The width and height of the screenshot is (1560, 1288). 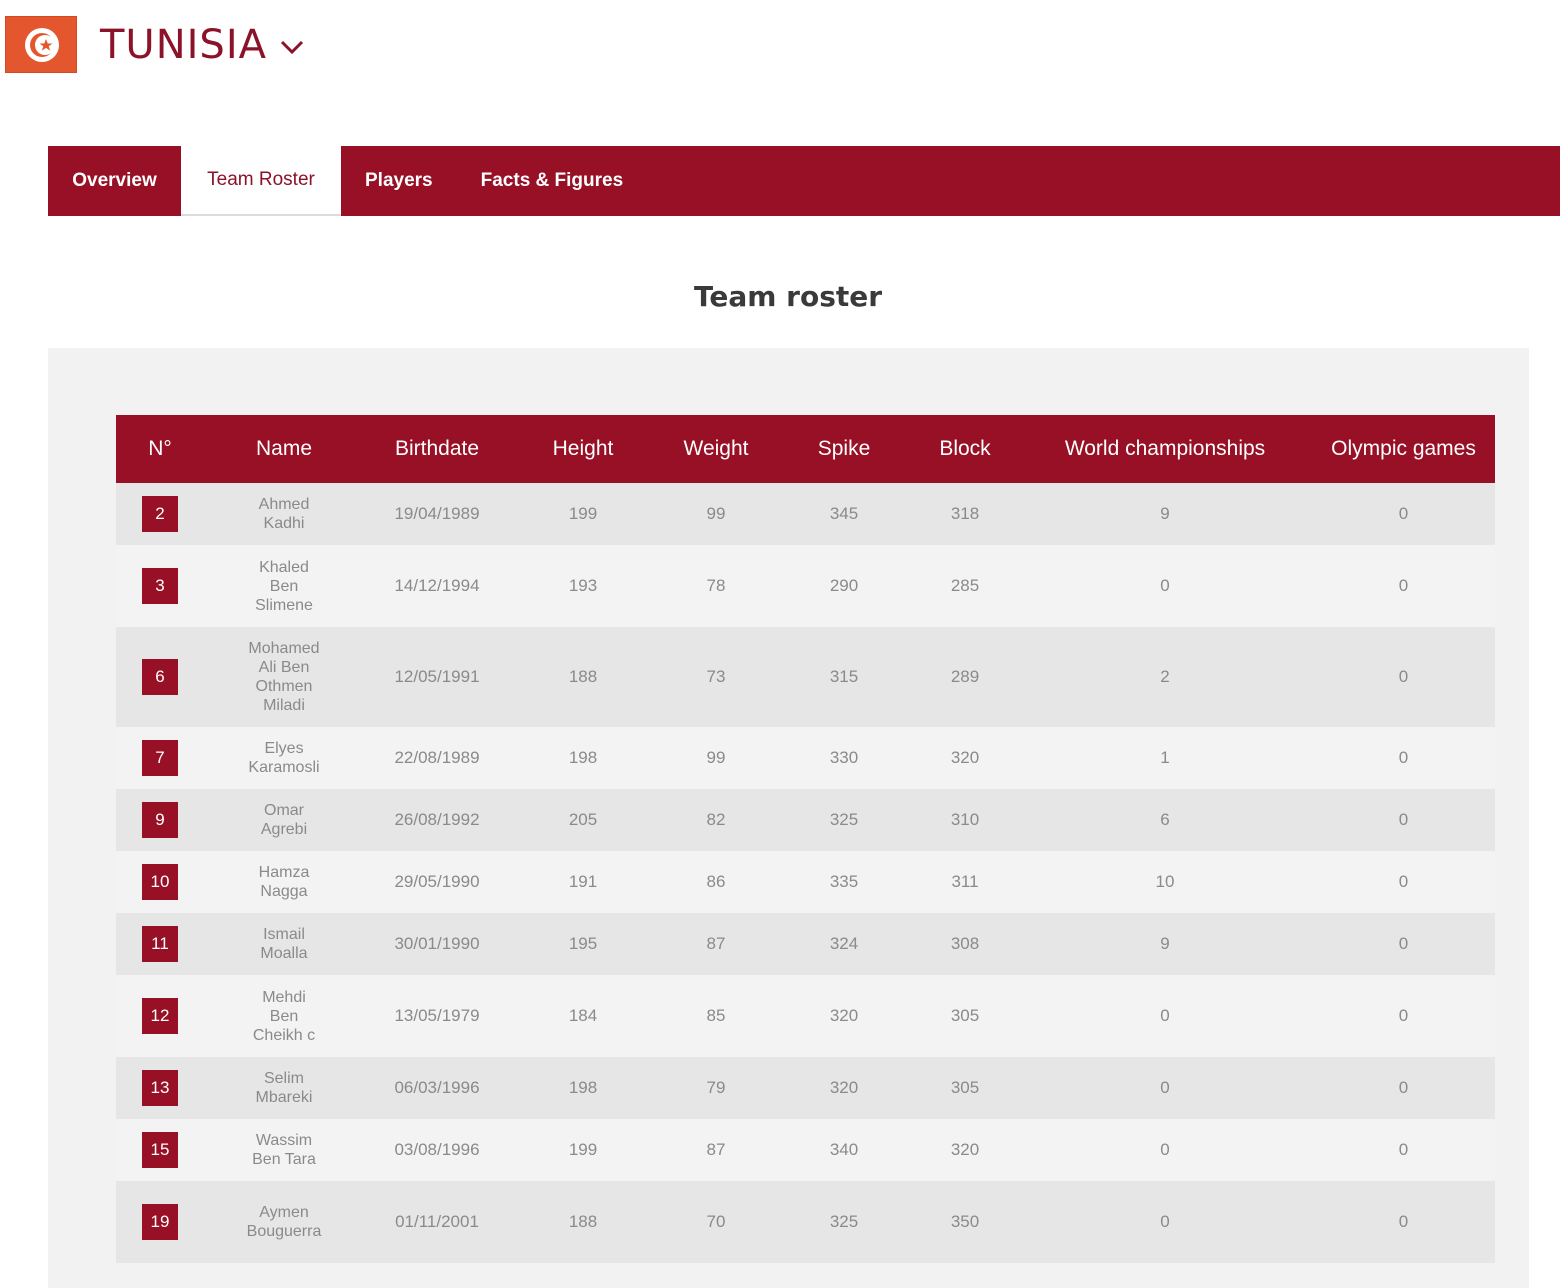 What do you see at coordinates (284, 504) in the screenshot?
I see `player-name-line: Ahmed` at bounding box center [284, 504].